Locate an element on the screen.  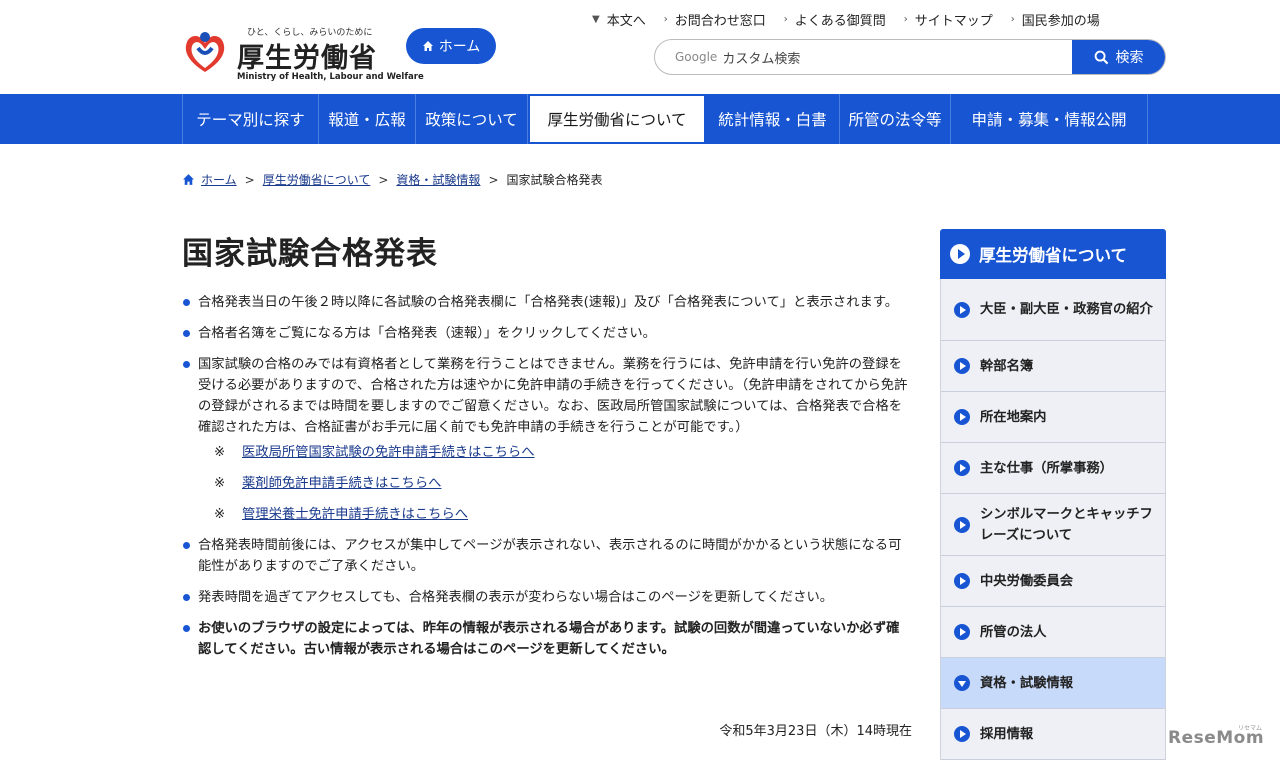
side-item-corporations: 所管の法人 is located at coordinates (1053, 632).